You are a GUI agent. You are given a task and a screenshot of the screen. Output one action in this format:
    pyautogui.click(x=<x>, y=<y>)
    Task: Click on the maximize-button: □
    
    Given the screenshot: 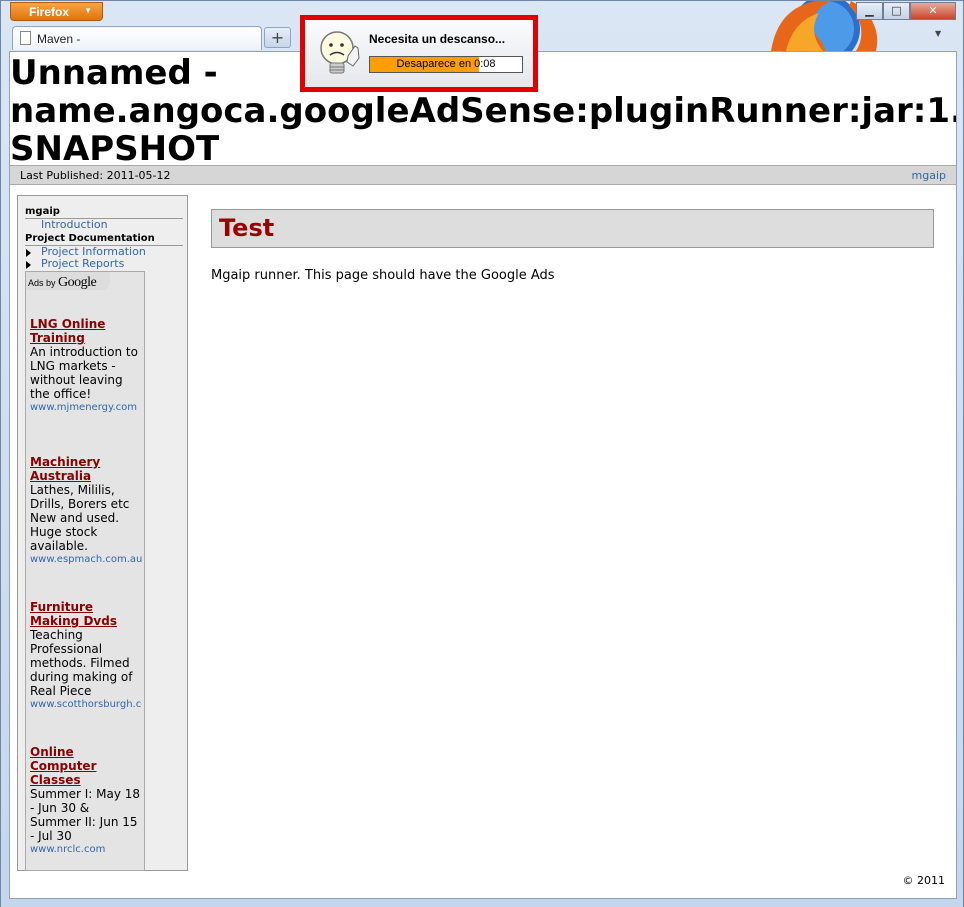 What is the action you would take?
    pyautogui.click(x=896, y=11)
    